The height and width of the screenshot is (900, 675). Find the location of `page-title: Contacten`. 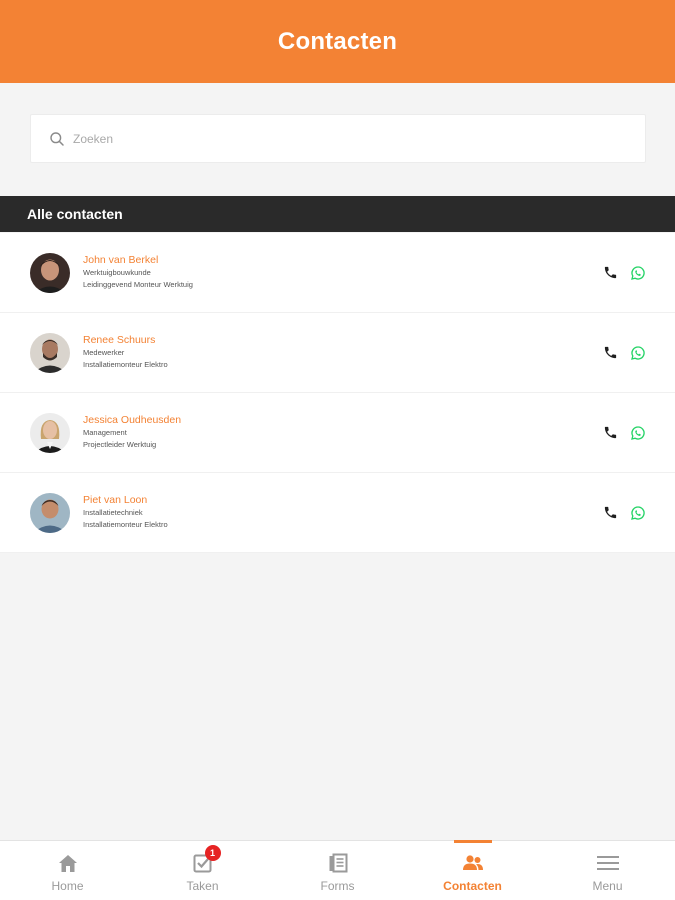

page-title: Contacten is located at coordinates (337, 41).